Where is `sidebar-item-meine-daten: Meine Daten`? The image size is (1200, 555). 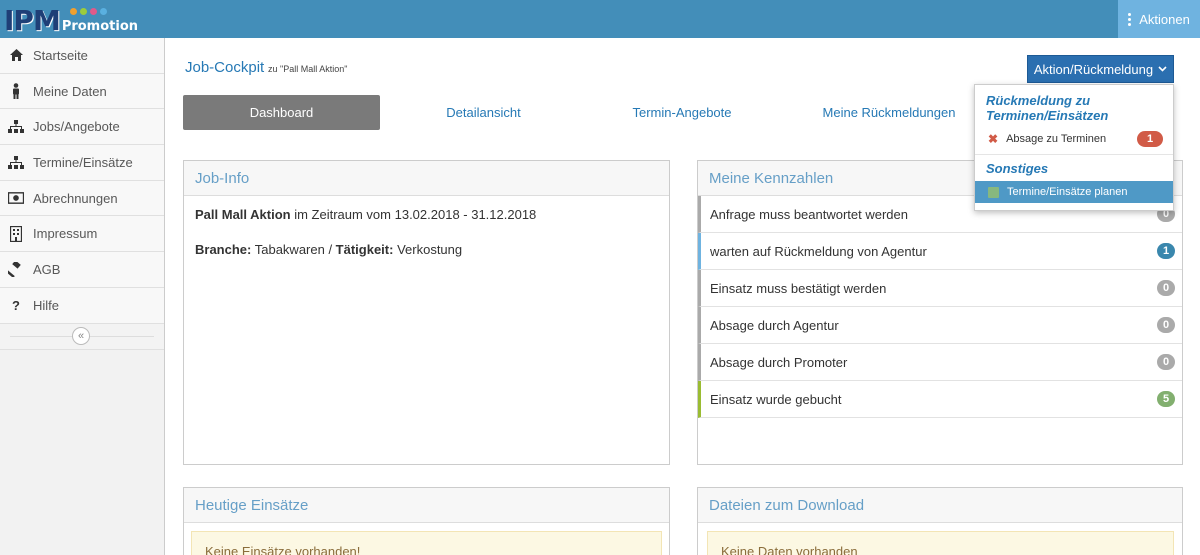 sidebar-item-meine-daten: Meine Daten is located at coordinates (82, 91).